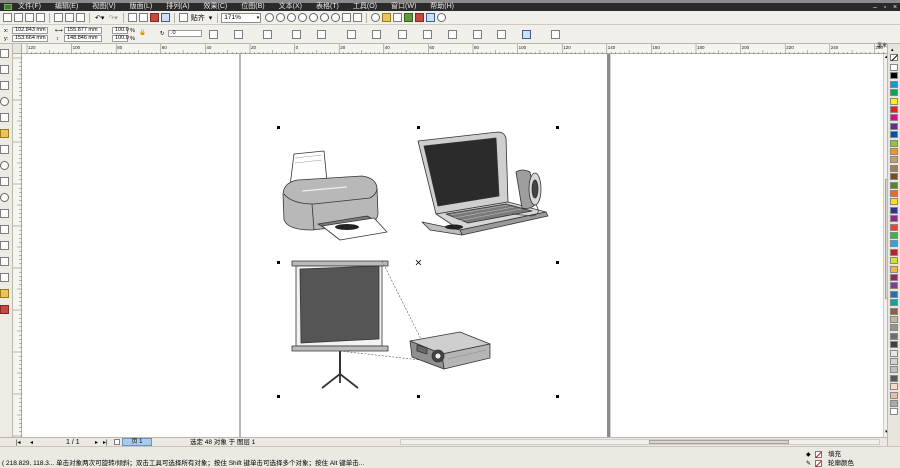  I want to click on vertical-ruler, so click(17, 253).